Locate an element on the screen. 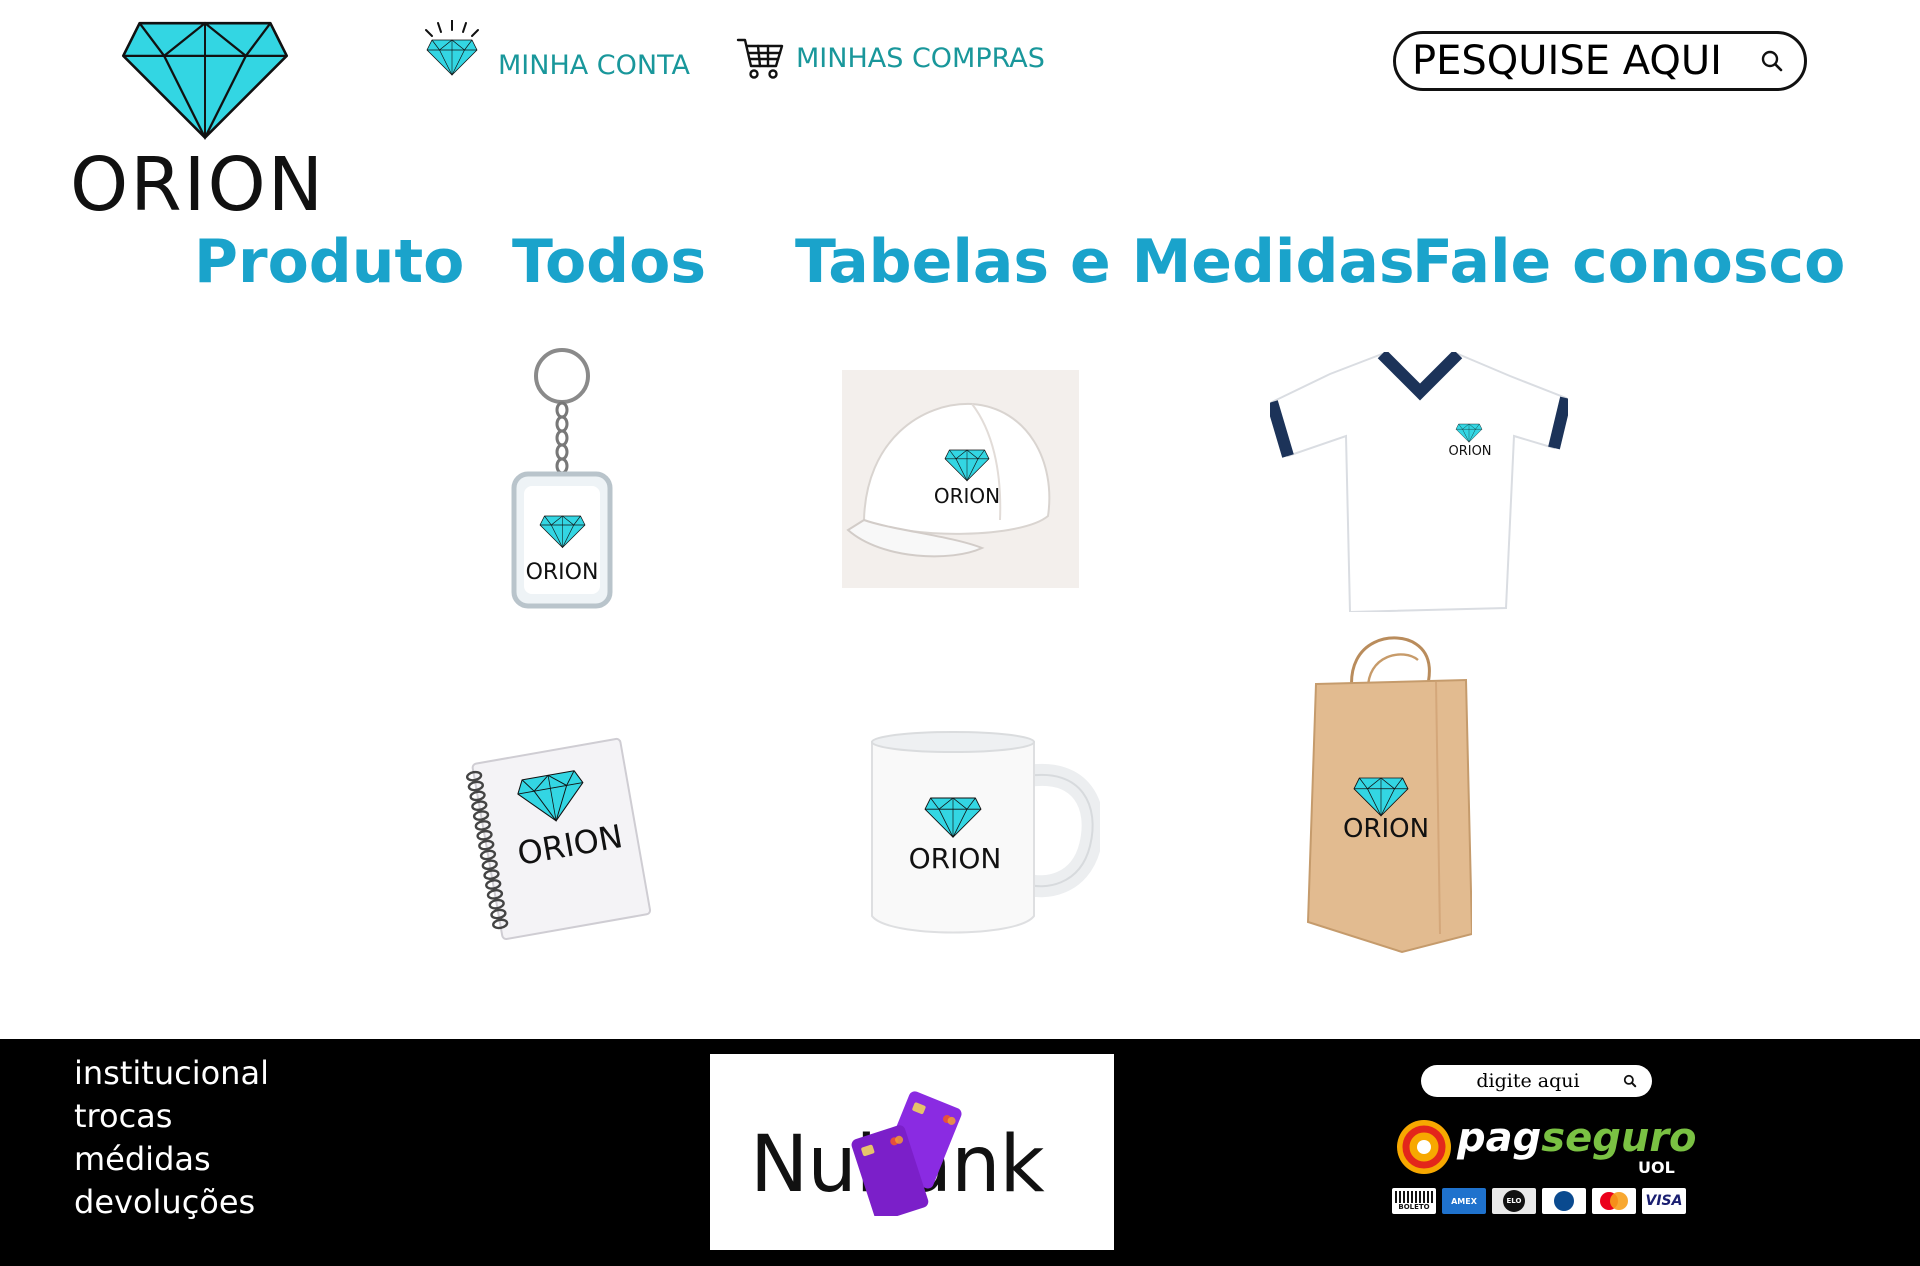  header-search-box is located at coordinates (1600, 61).